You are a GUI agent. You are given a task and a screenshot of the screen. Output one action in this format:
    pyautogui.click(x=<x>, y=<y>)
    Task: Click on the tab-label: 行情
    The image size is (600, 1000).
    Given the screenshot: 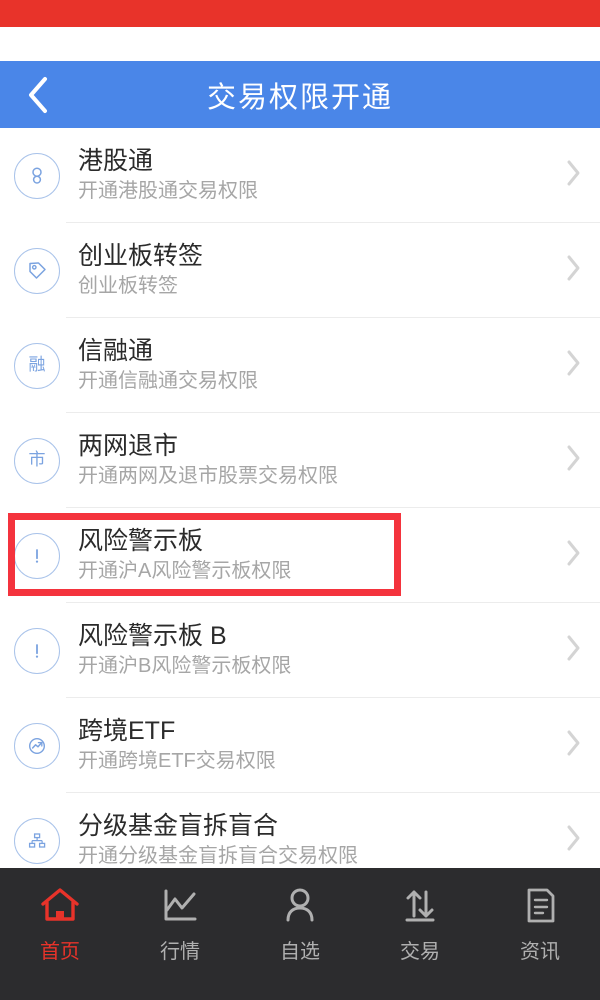 What is the action you would take?
    pyautogui.click(x=180, y=952)
    